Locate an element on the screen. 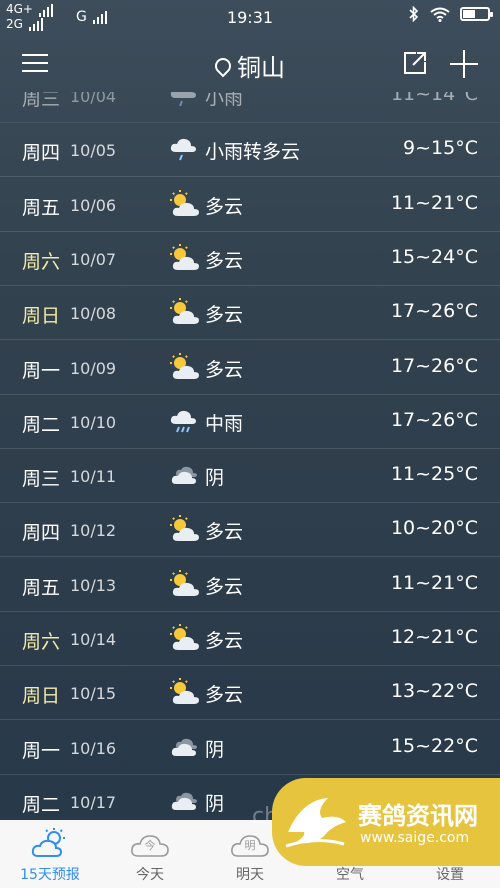 This screenshot has width=500, height=888. wifi-icon is located at coordinates (440, 14).